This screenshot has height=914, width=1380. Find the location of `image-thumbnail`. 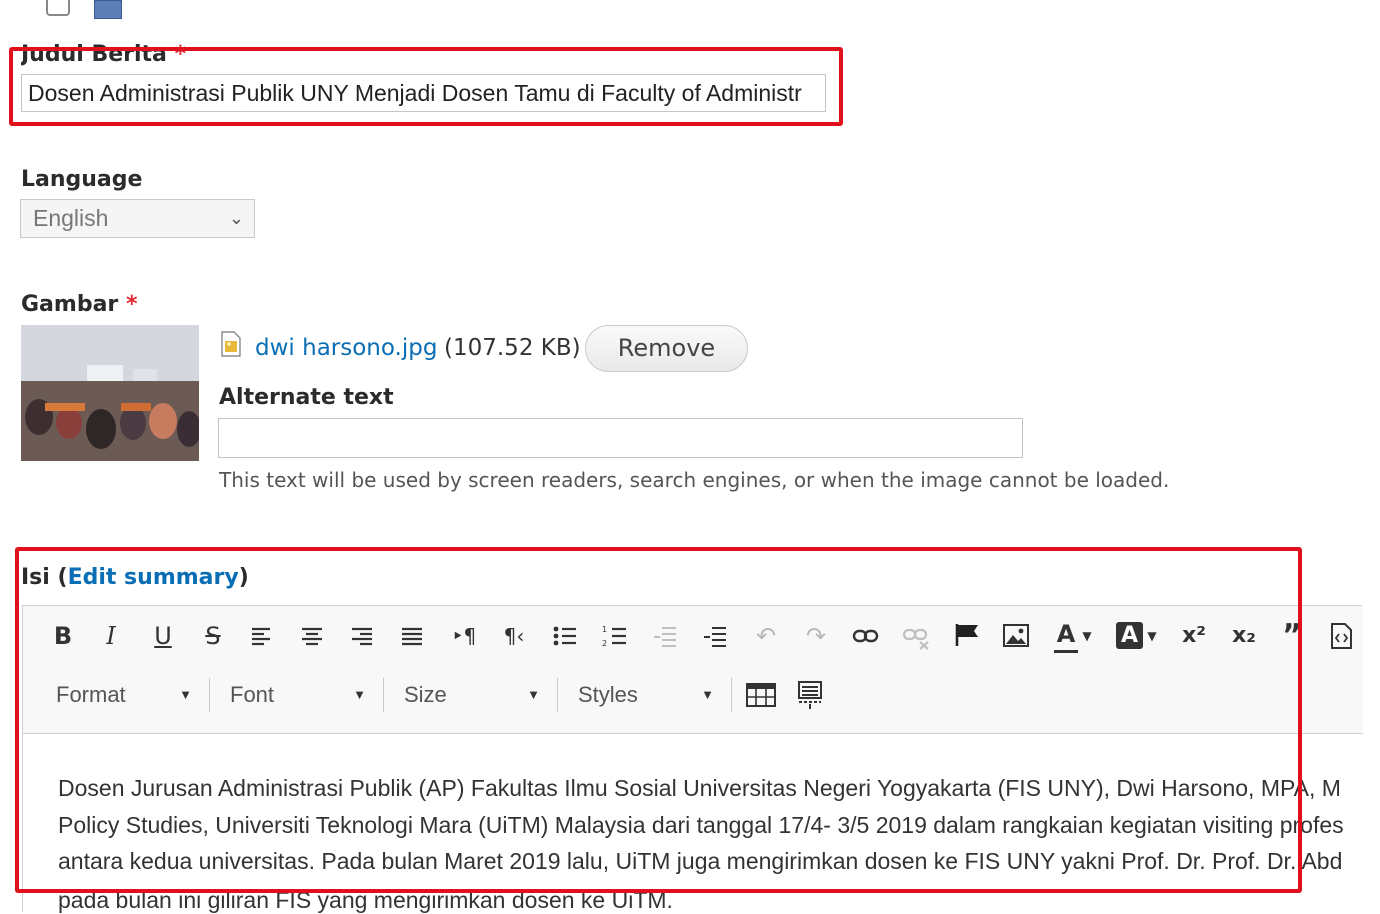

image-thumbnail is located at coordinates (110, 393).